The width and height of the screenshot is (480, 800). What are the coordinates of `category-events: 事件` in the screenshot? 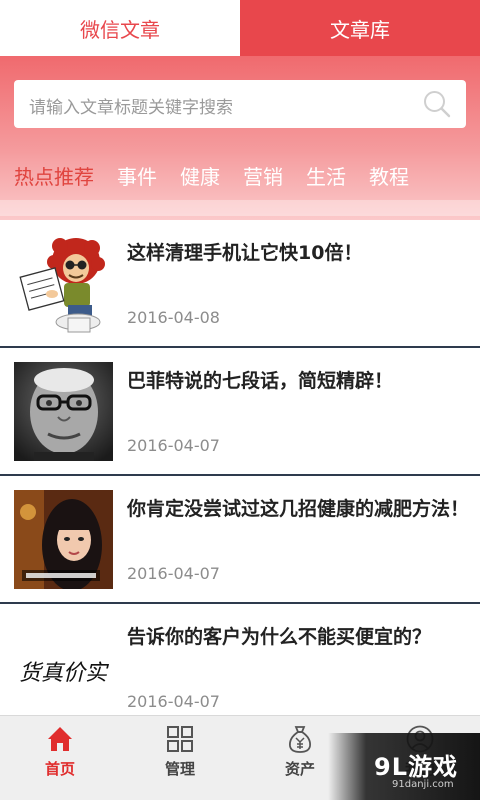 It's located at (137, 177).